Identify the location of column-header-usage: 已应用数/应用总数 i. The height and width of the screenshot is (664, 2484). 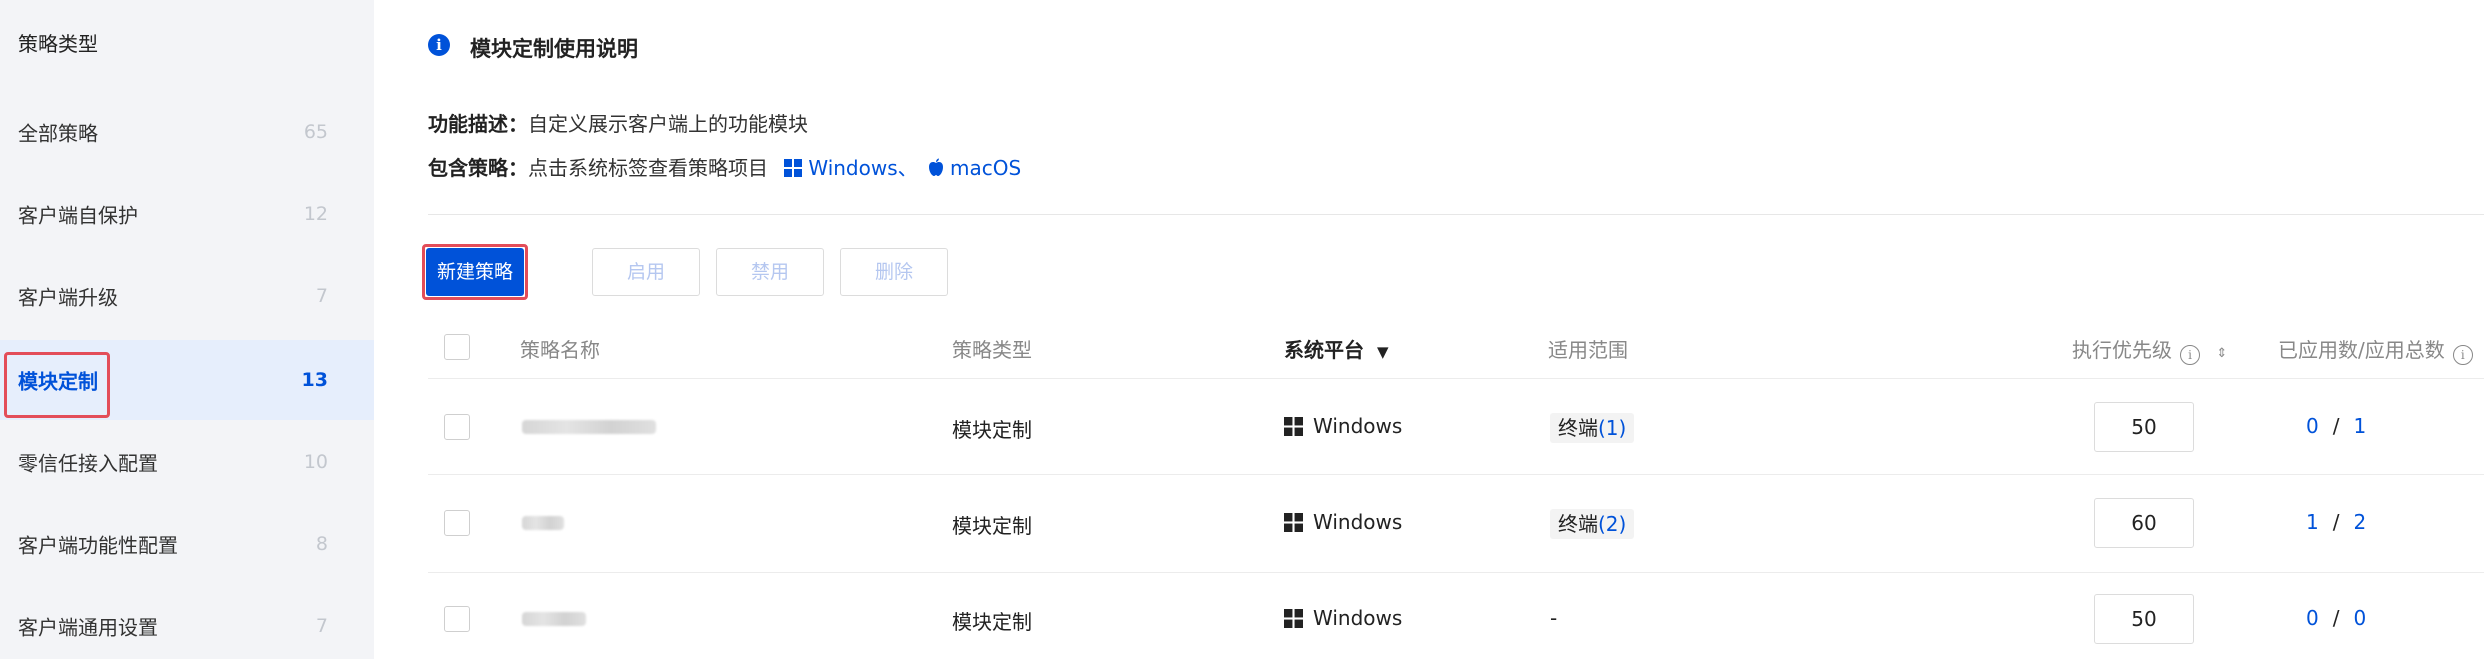
(2375, 349).